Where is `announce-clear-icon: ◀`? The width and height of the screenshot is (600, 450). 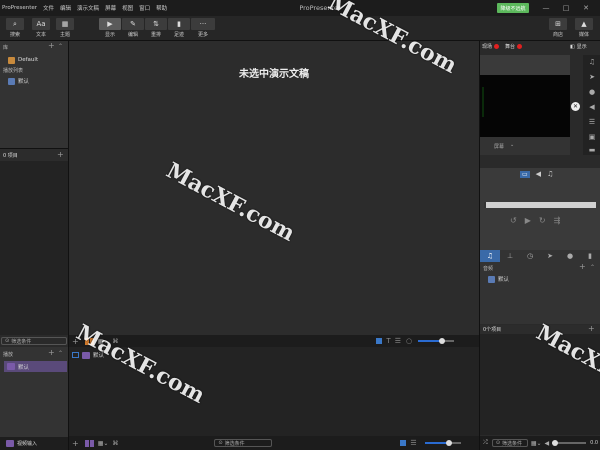 announce-clear-icon: ◀ is located at coordinates (592, 107).